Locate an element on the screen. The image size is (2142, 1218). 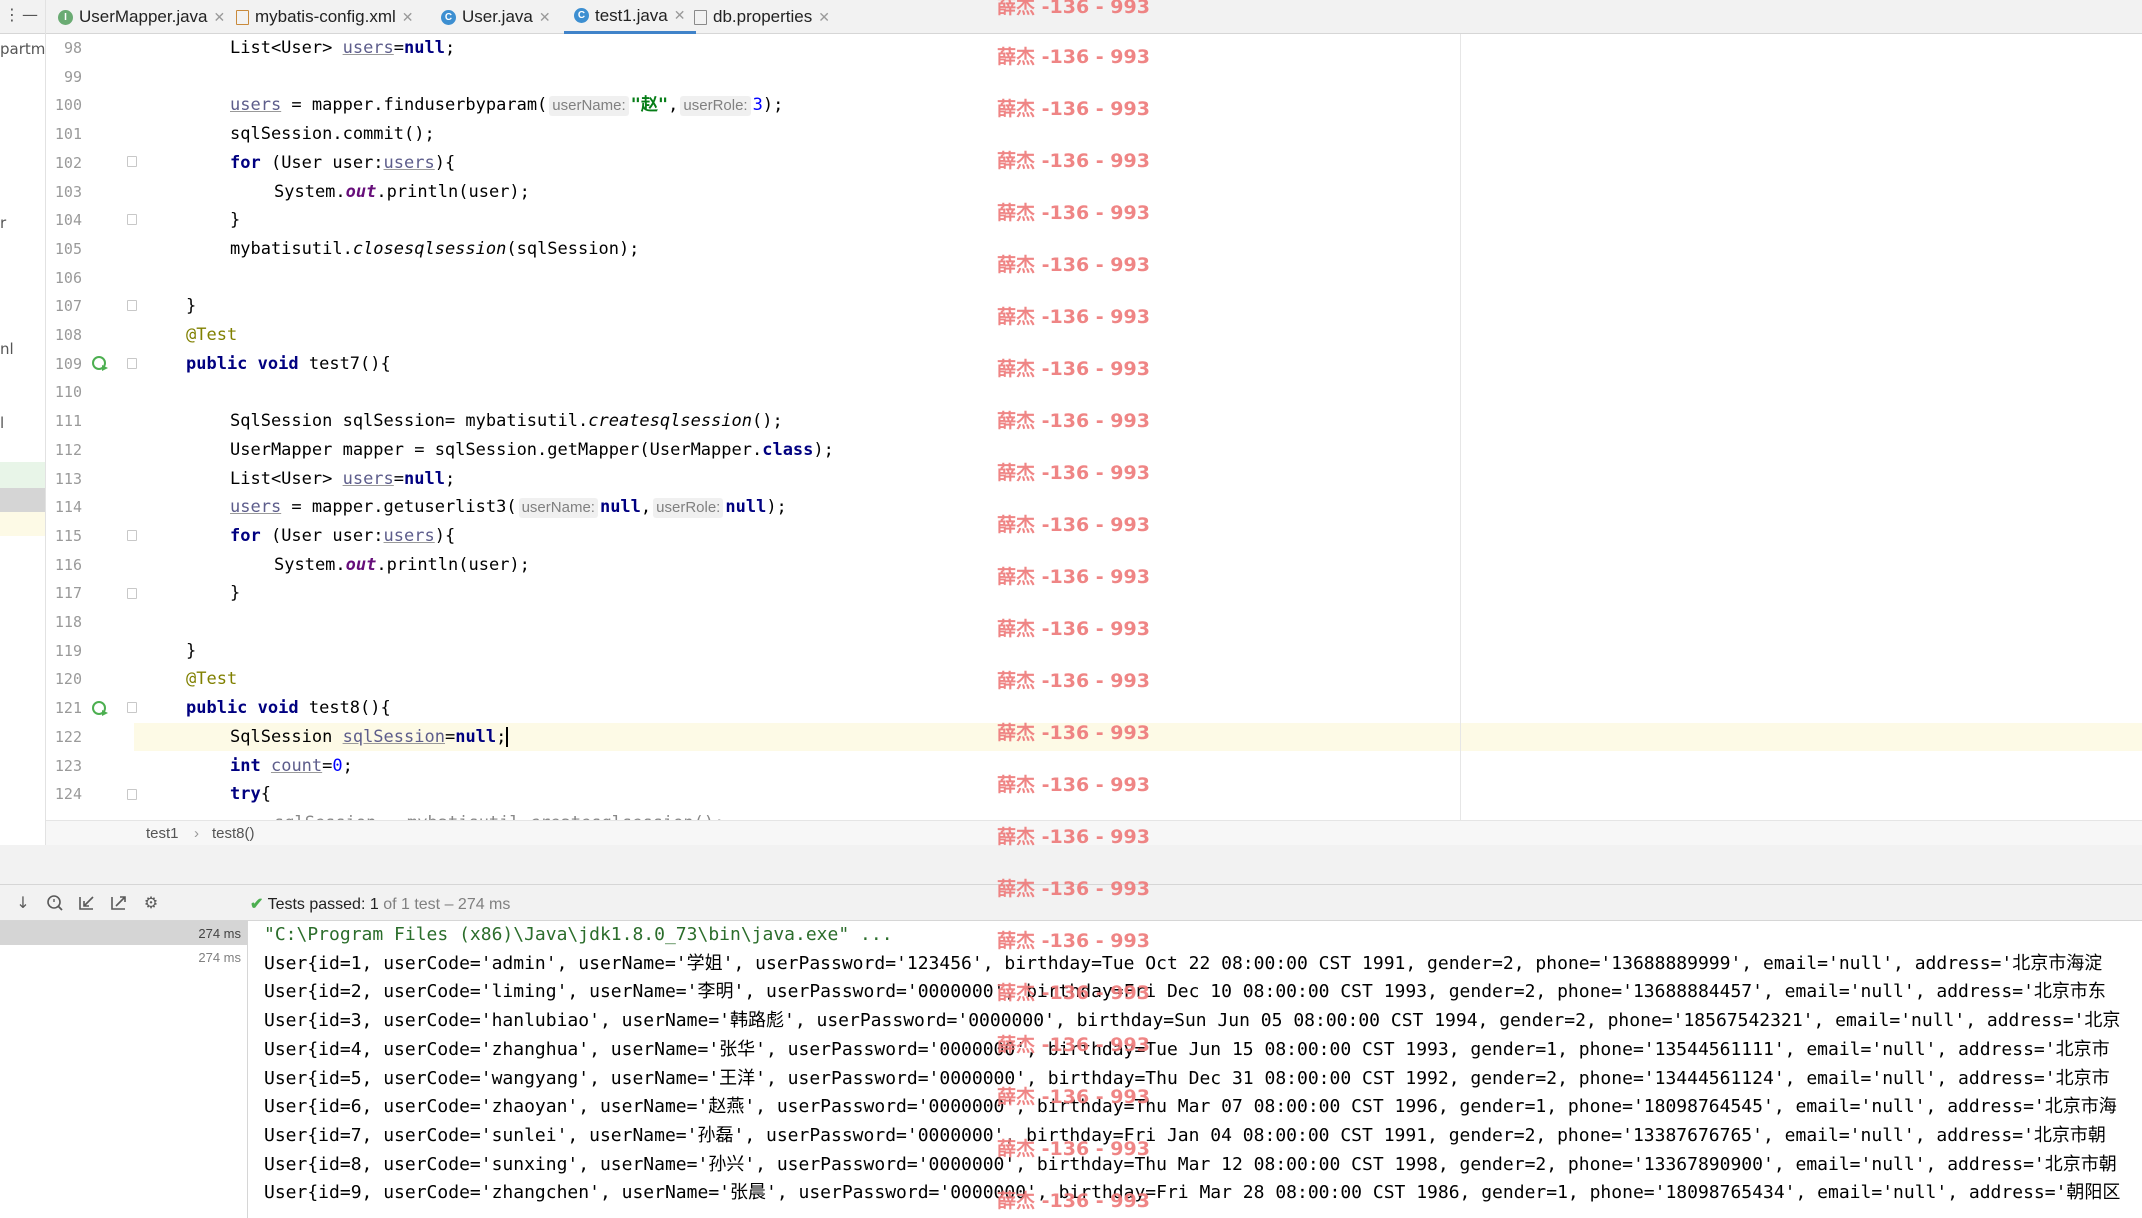
test-status-count: 1 is located at coordinates (374, 904).